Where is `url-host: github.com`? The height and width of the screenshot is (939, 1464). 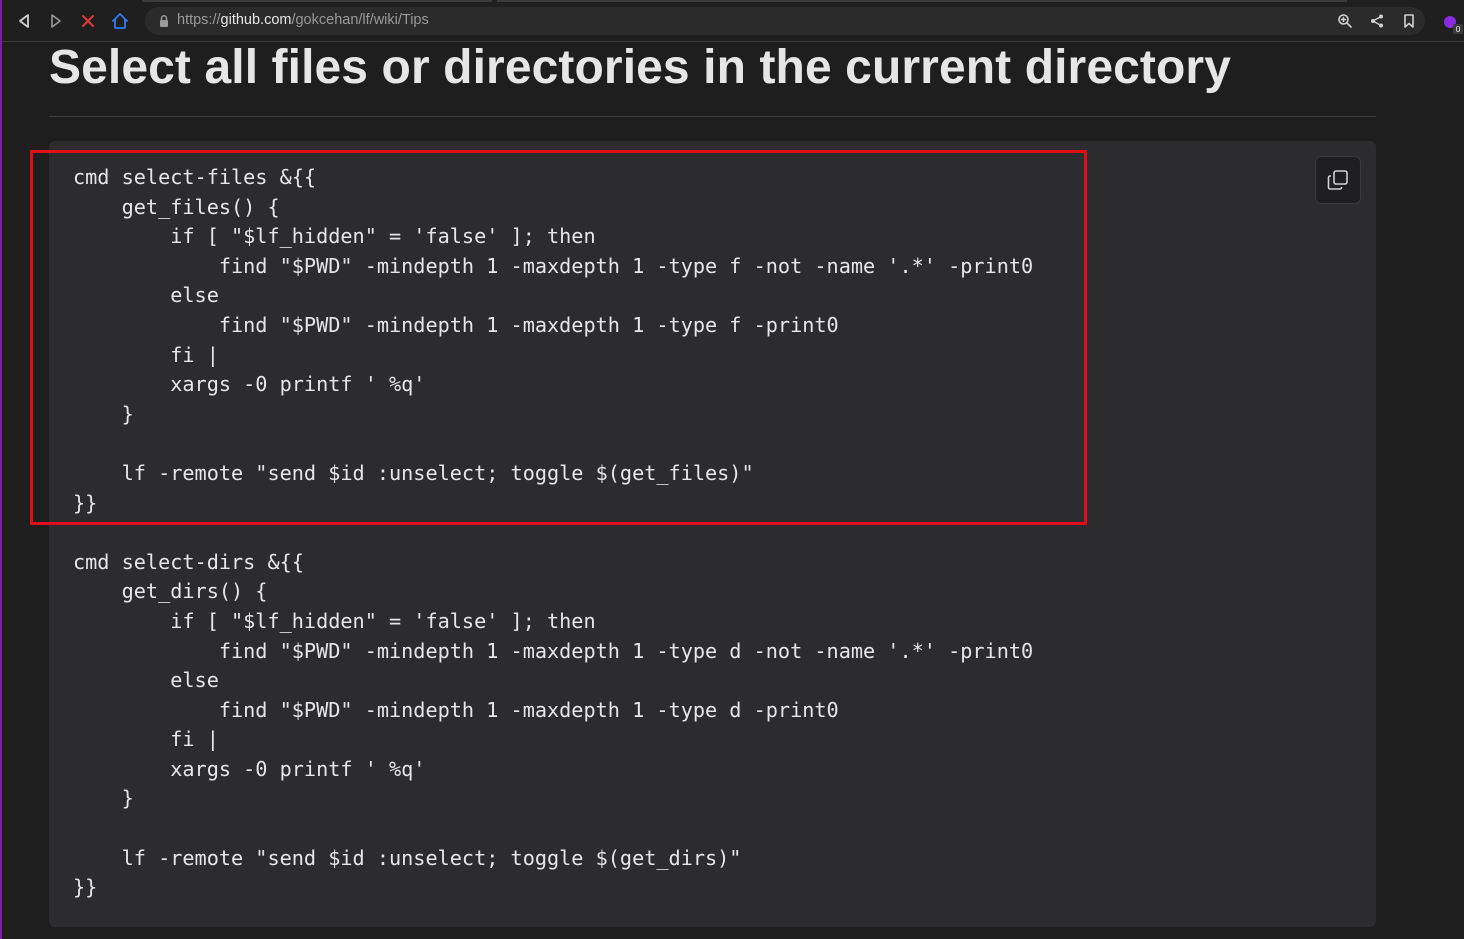 url-host: github.com is located at coordinates (256, 20).